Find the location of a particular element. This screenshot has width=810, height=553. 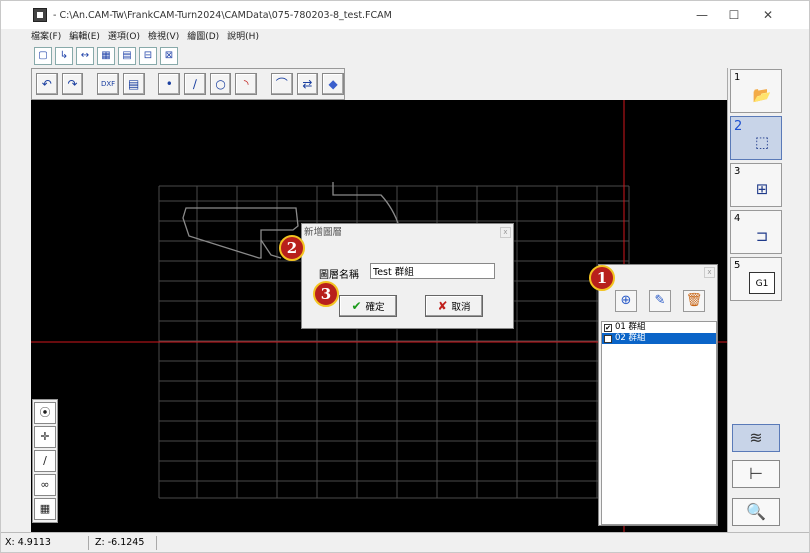

eye-icon: ⦿ is located at coordinates (45, 413).